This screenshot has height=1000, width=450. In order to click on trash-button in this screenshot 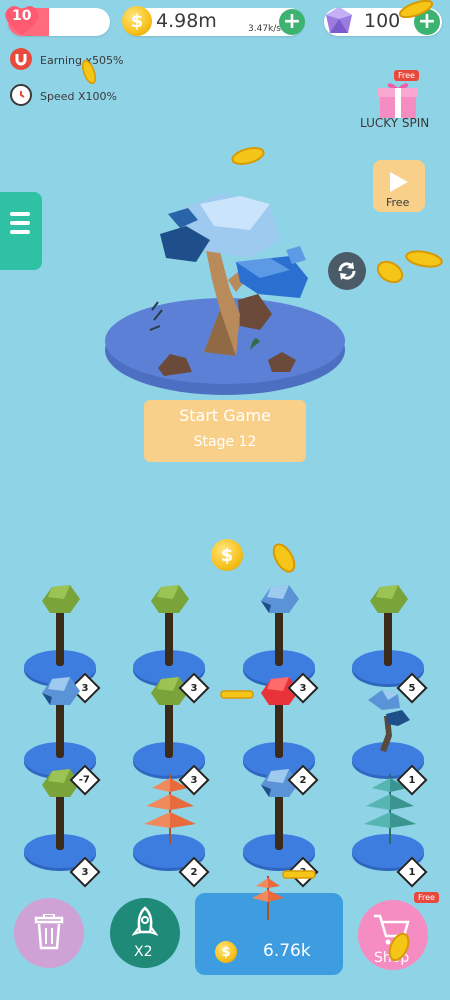, I will do `click(49, 933)`.